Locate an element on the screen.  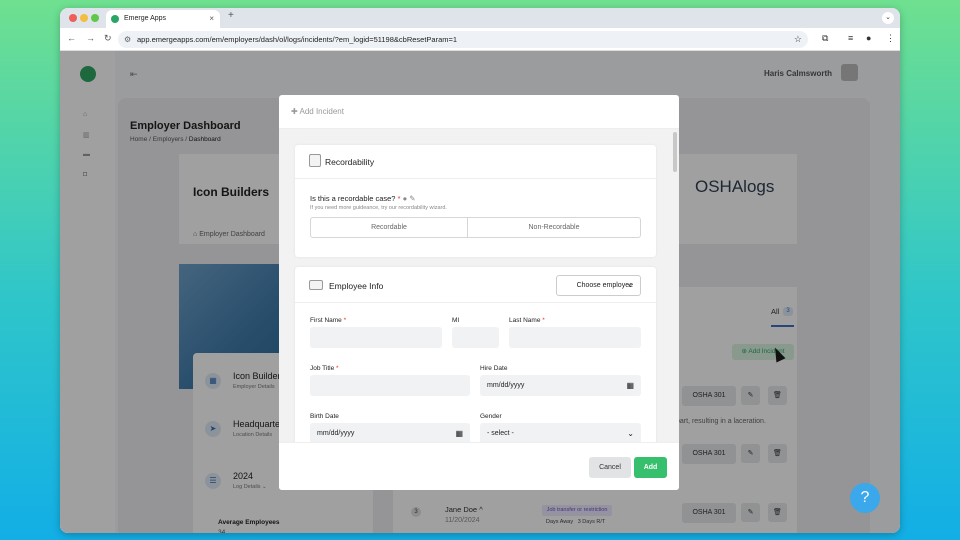
recordable-question: Is this a recordable case? * ● ✎ is located at coordinates (363, 198).